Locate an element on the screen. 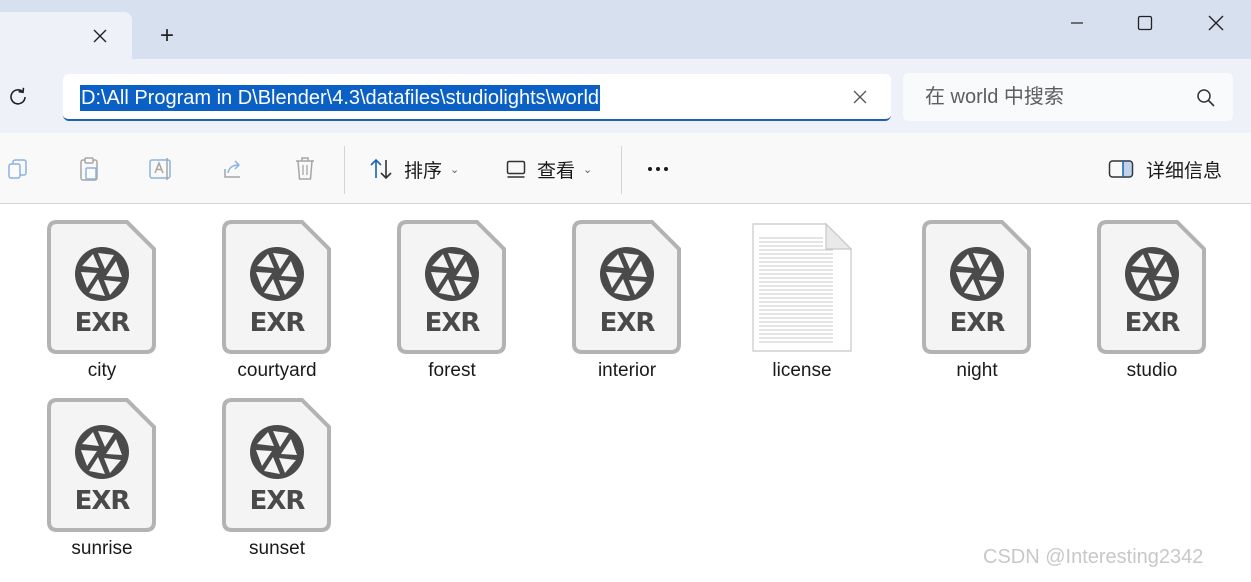 This screenshot has height=582, width=1251. paste-icon is located at coordinates (89, 169).